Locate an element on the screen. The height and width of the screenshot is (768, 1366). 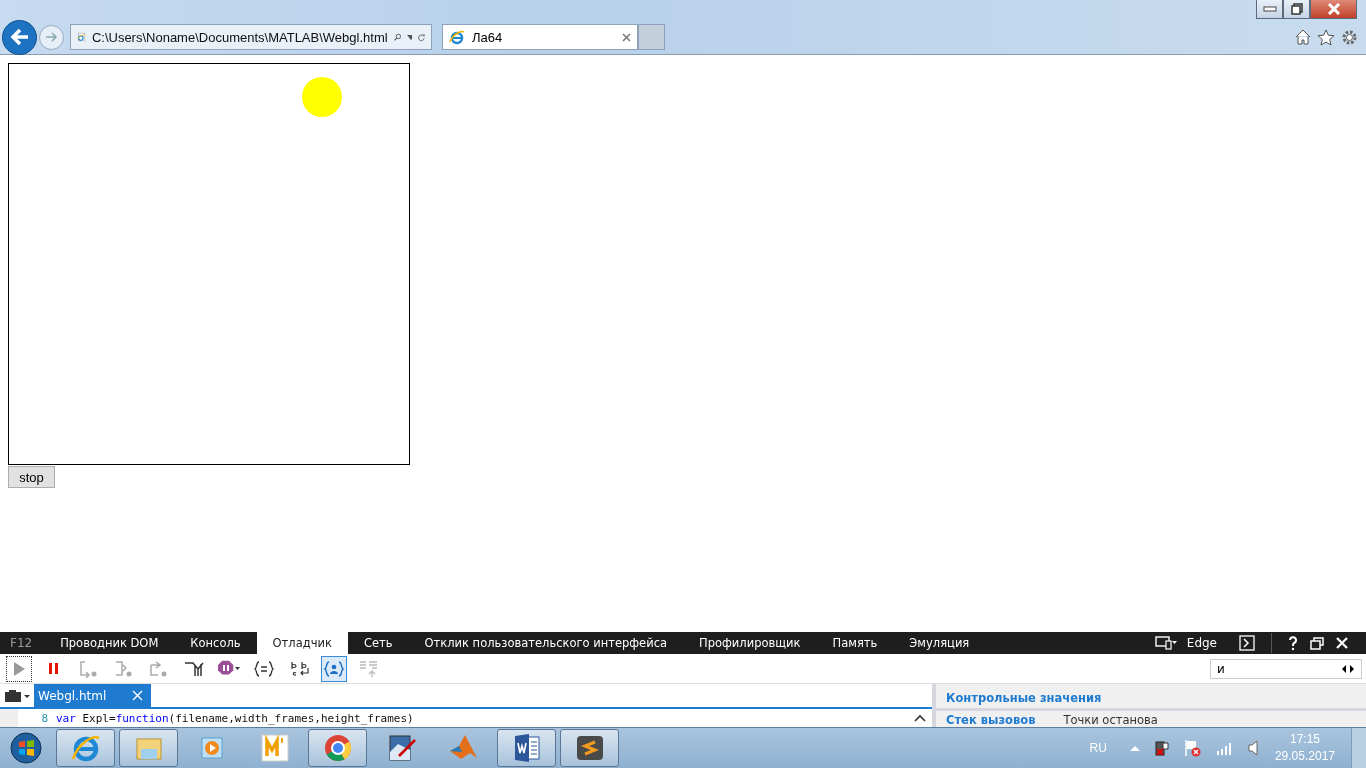
sublime-app-icon is located at coordinates (589, 748).